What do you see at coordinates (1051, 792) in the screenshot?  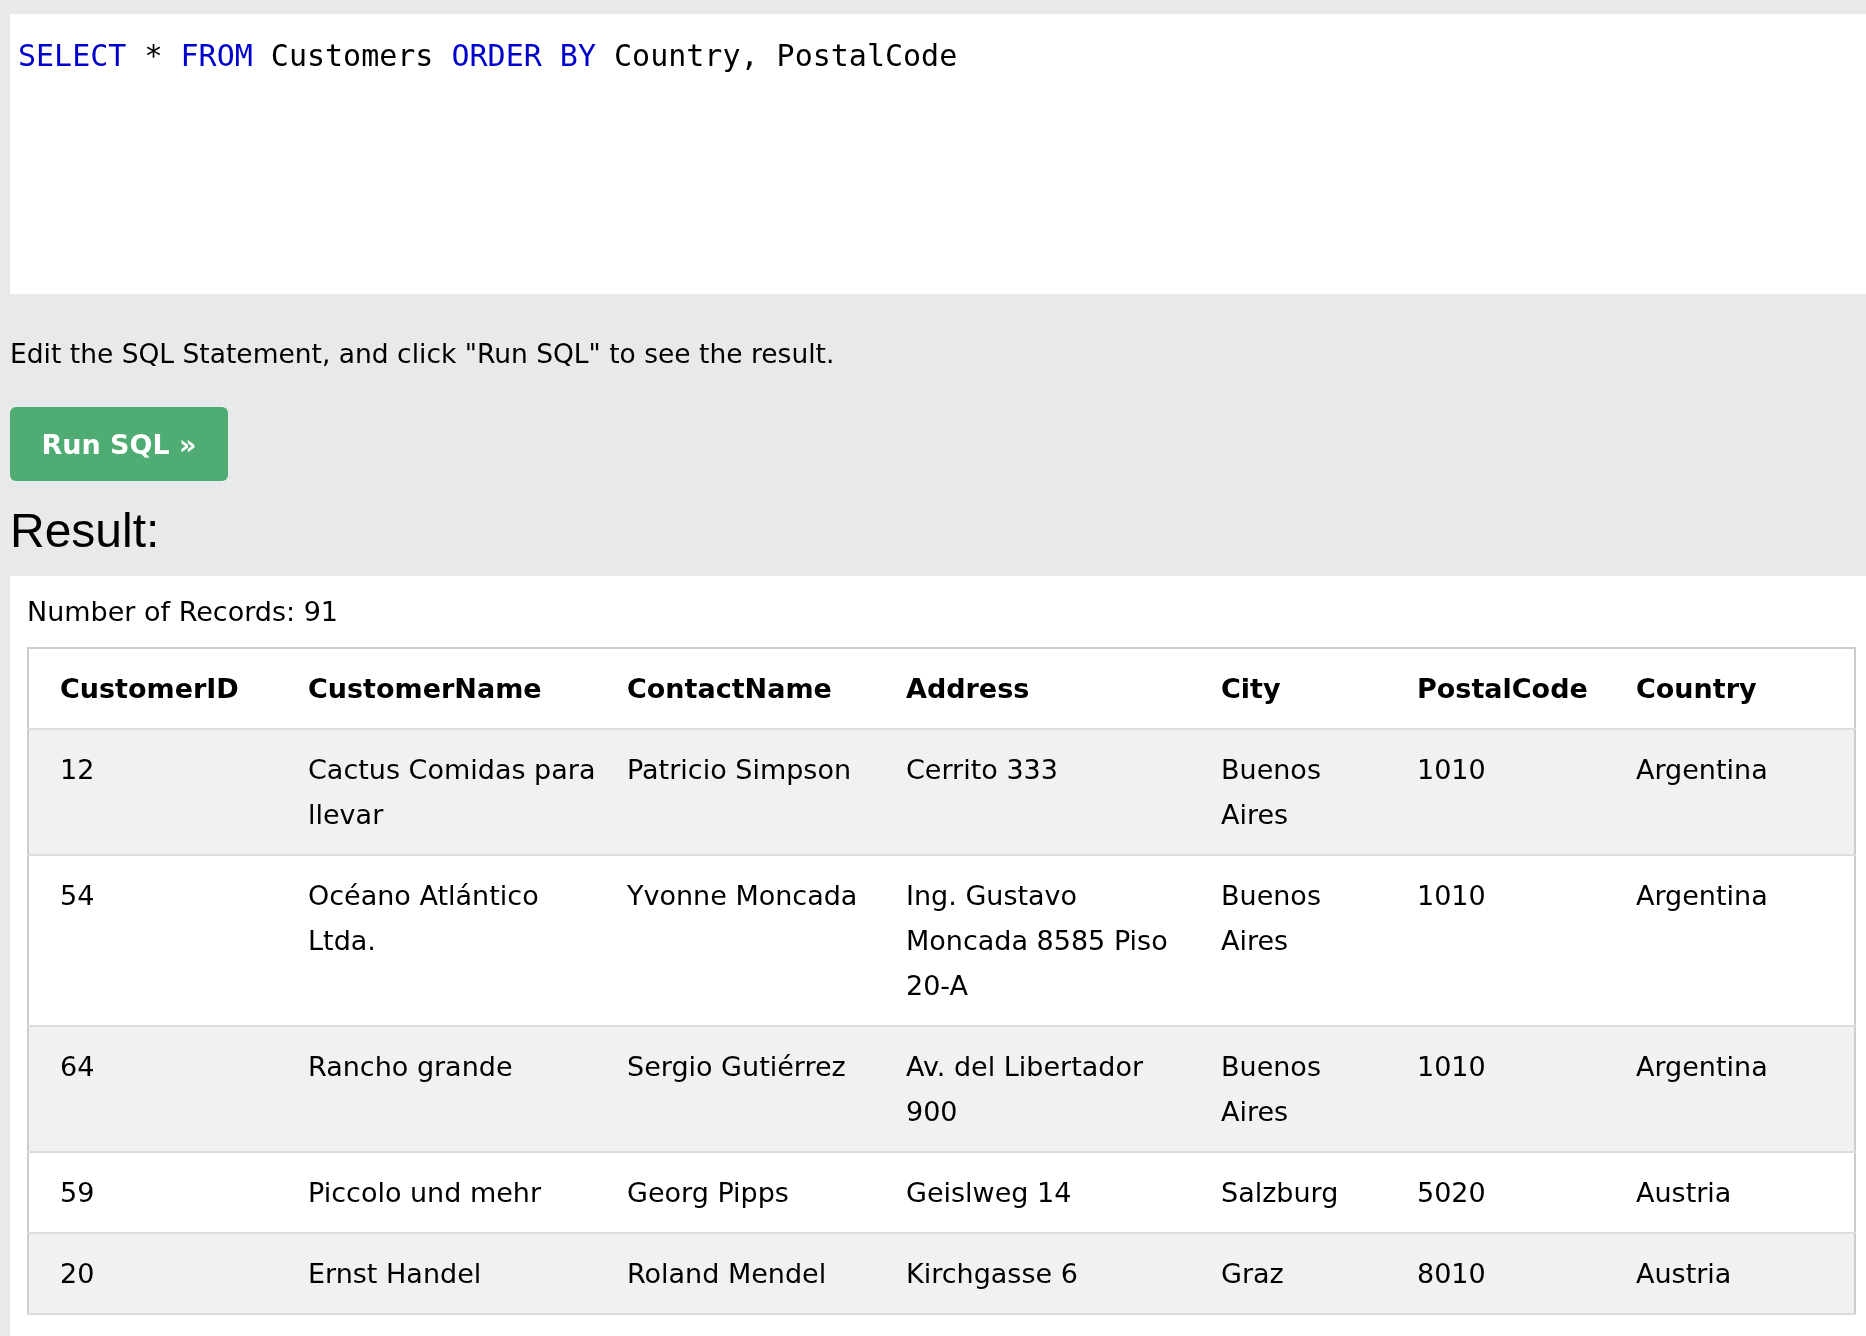 I see `table-cell: Cerrito 333` at bounding box center [1051, 792].